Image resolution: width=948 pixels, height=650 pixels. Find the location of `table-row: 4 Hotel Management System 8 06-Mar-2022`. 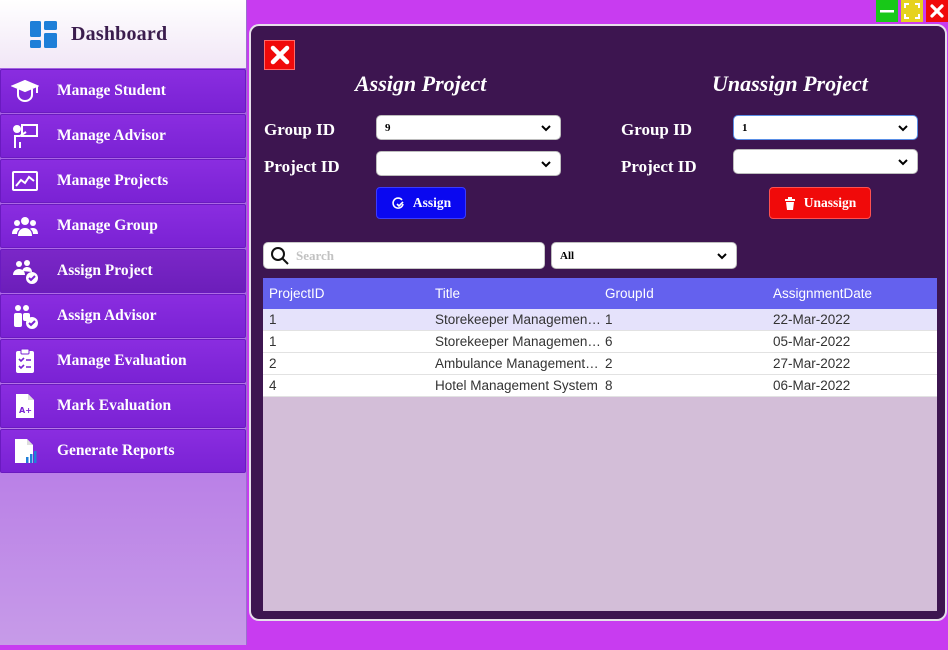

table-row: 4 Hotel Management System 8 06-Mar-2022 is located at coordinates (600, 386).